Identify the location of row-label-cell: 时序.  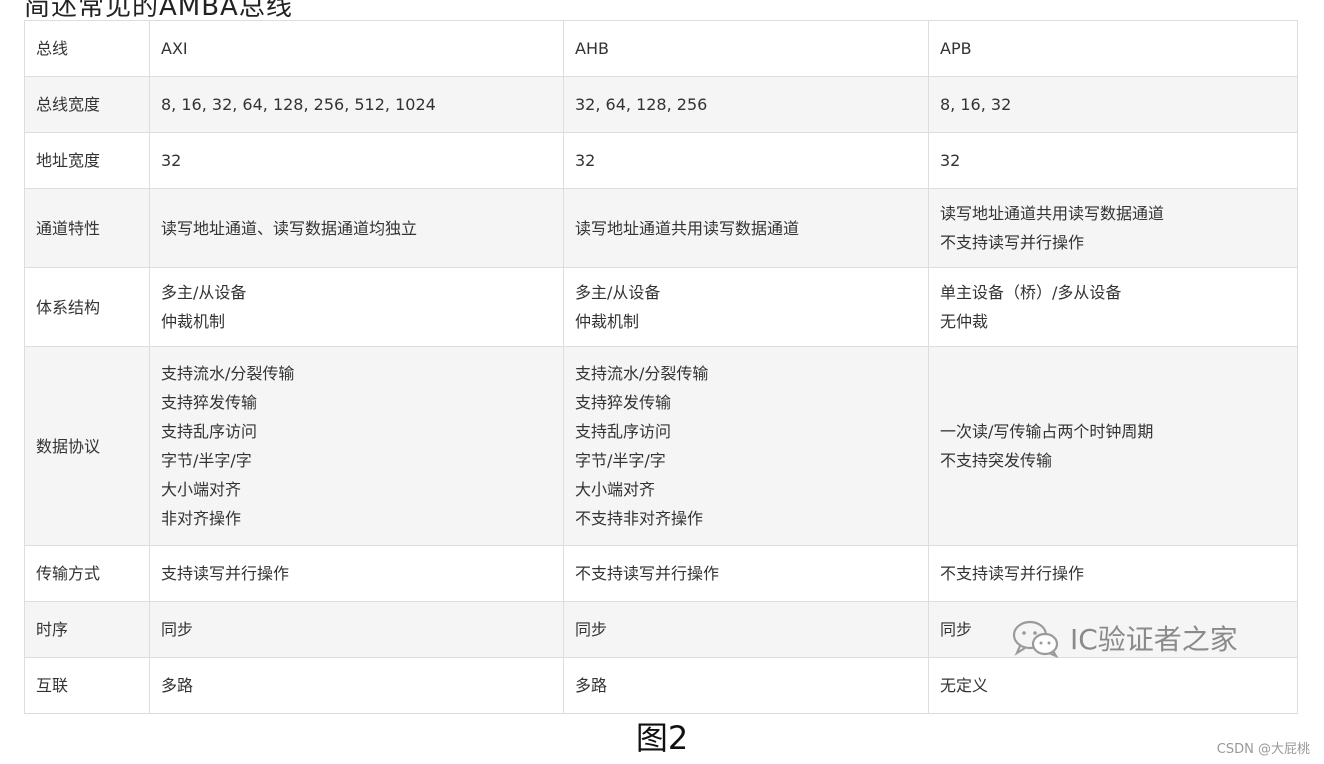
(87, 629).